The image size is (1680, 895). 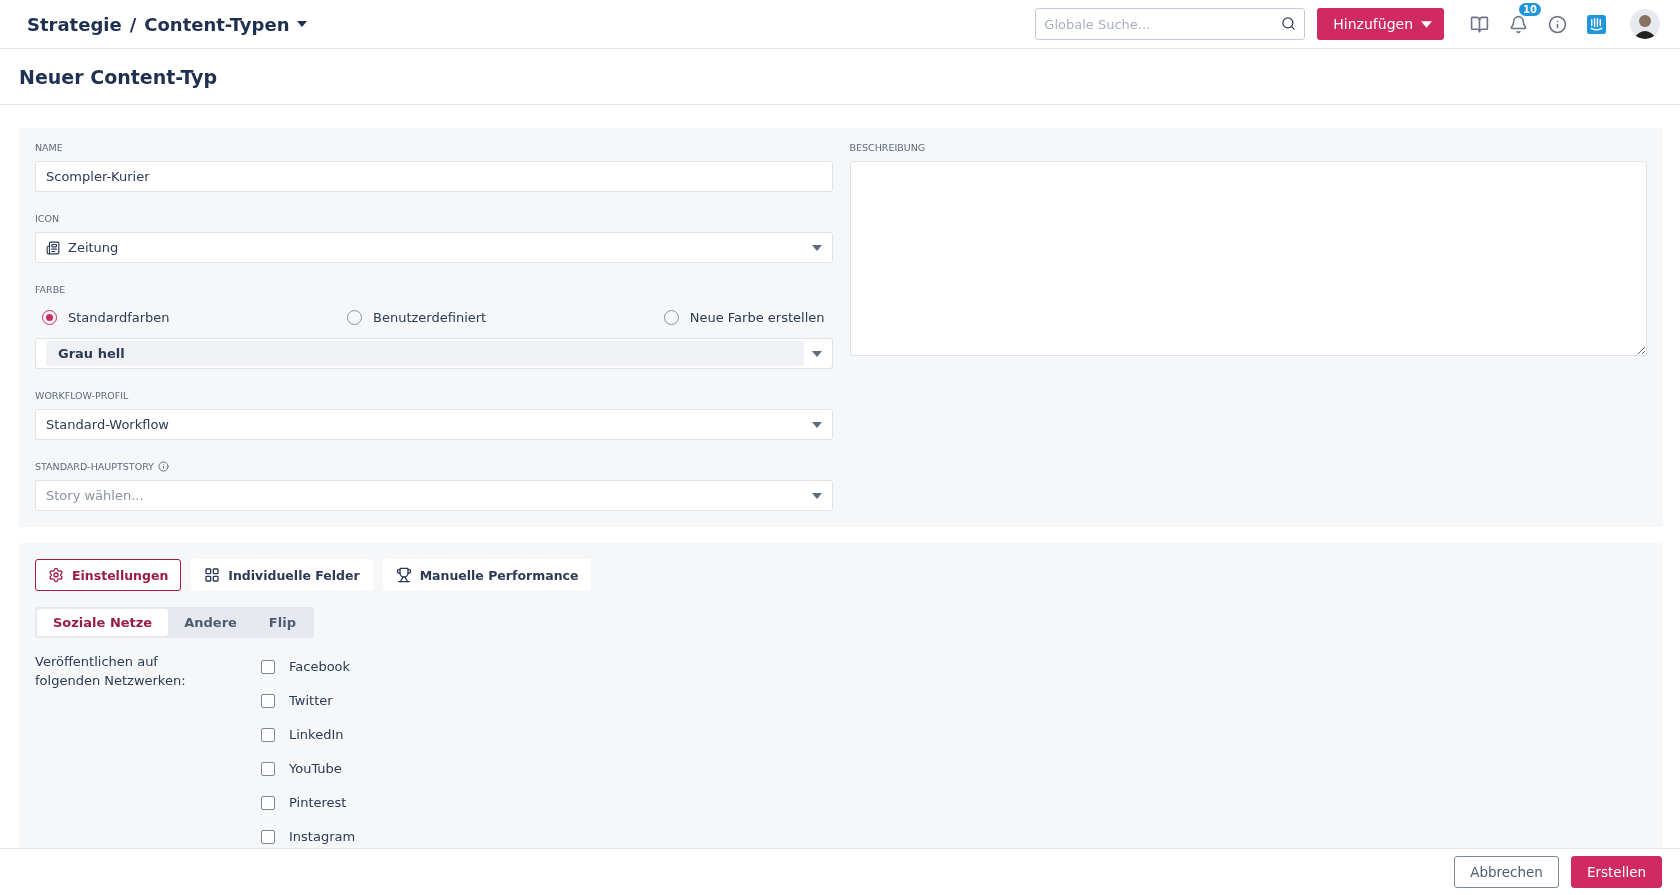 What do you see at coordinates (1380, 24) in the screenshot?
I see `add-button: Hinzufügen` at bounding box center [1380, 24].